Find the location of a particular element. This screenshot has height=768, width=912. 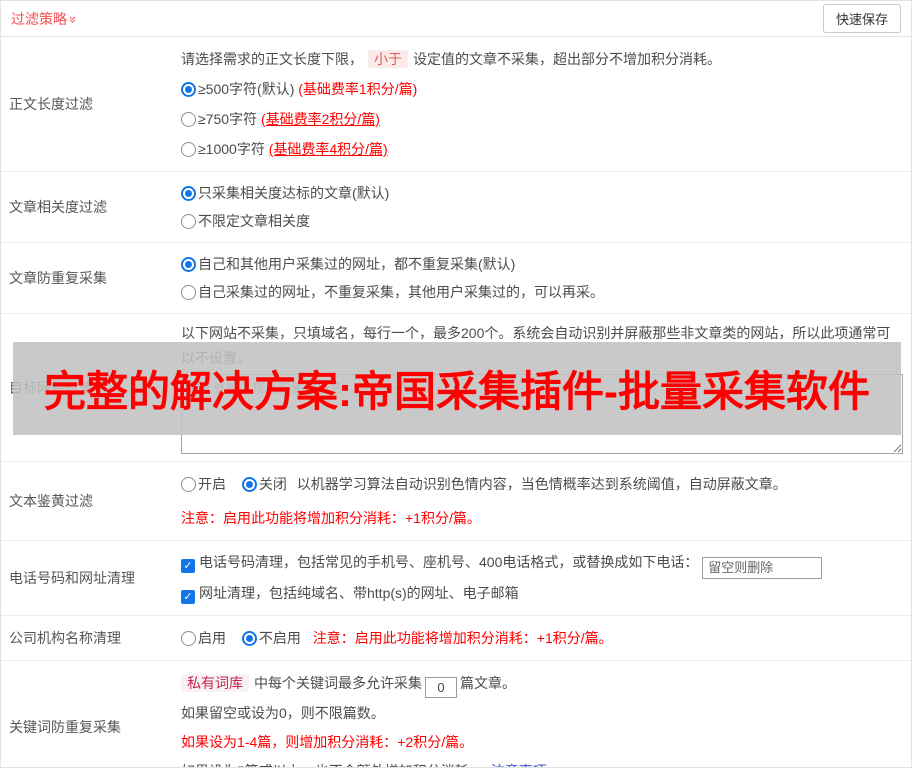

keyword-note-5plus: 如果设为5篇或以上，也不会额外增加积分消耗。注意事项» is located at coordinates (542, 762).